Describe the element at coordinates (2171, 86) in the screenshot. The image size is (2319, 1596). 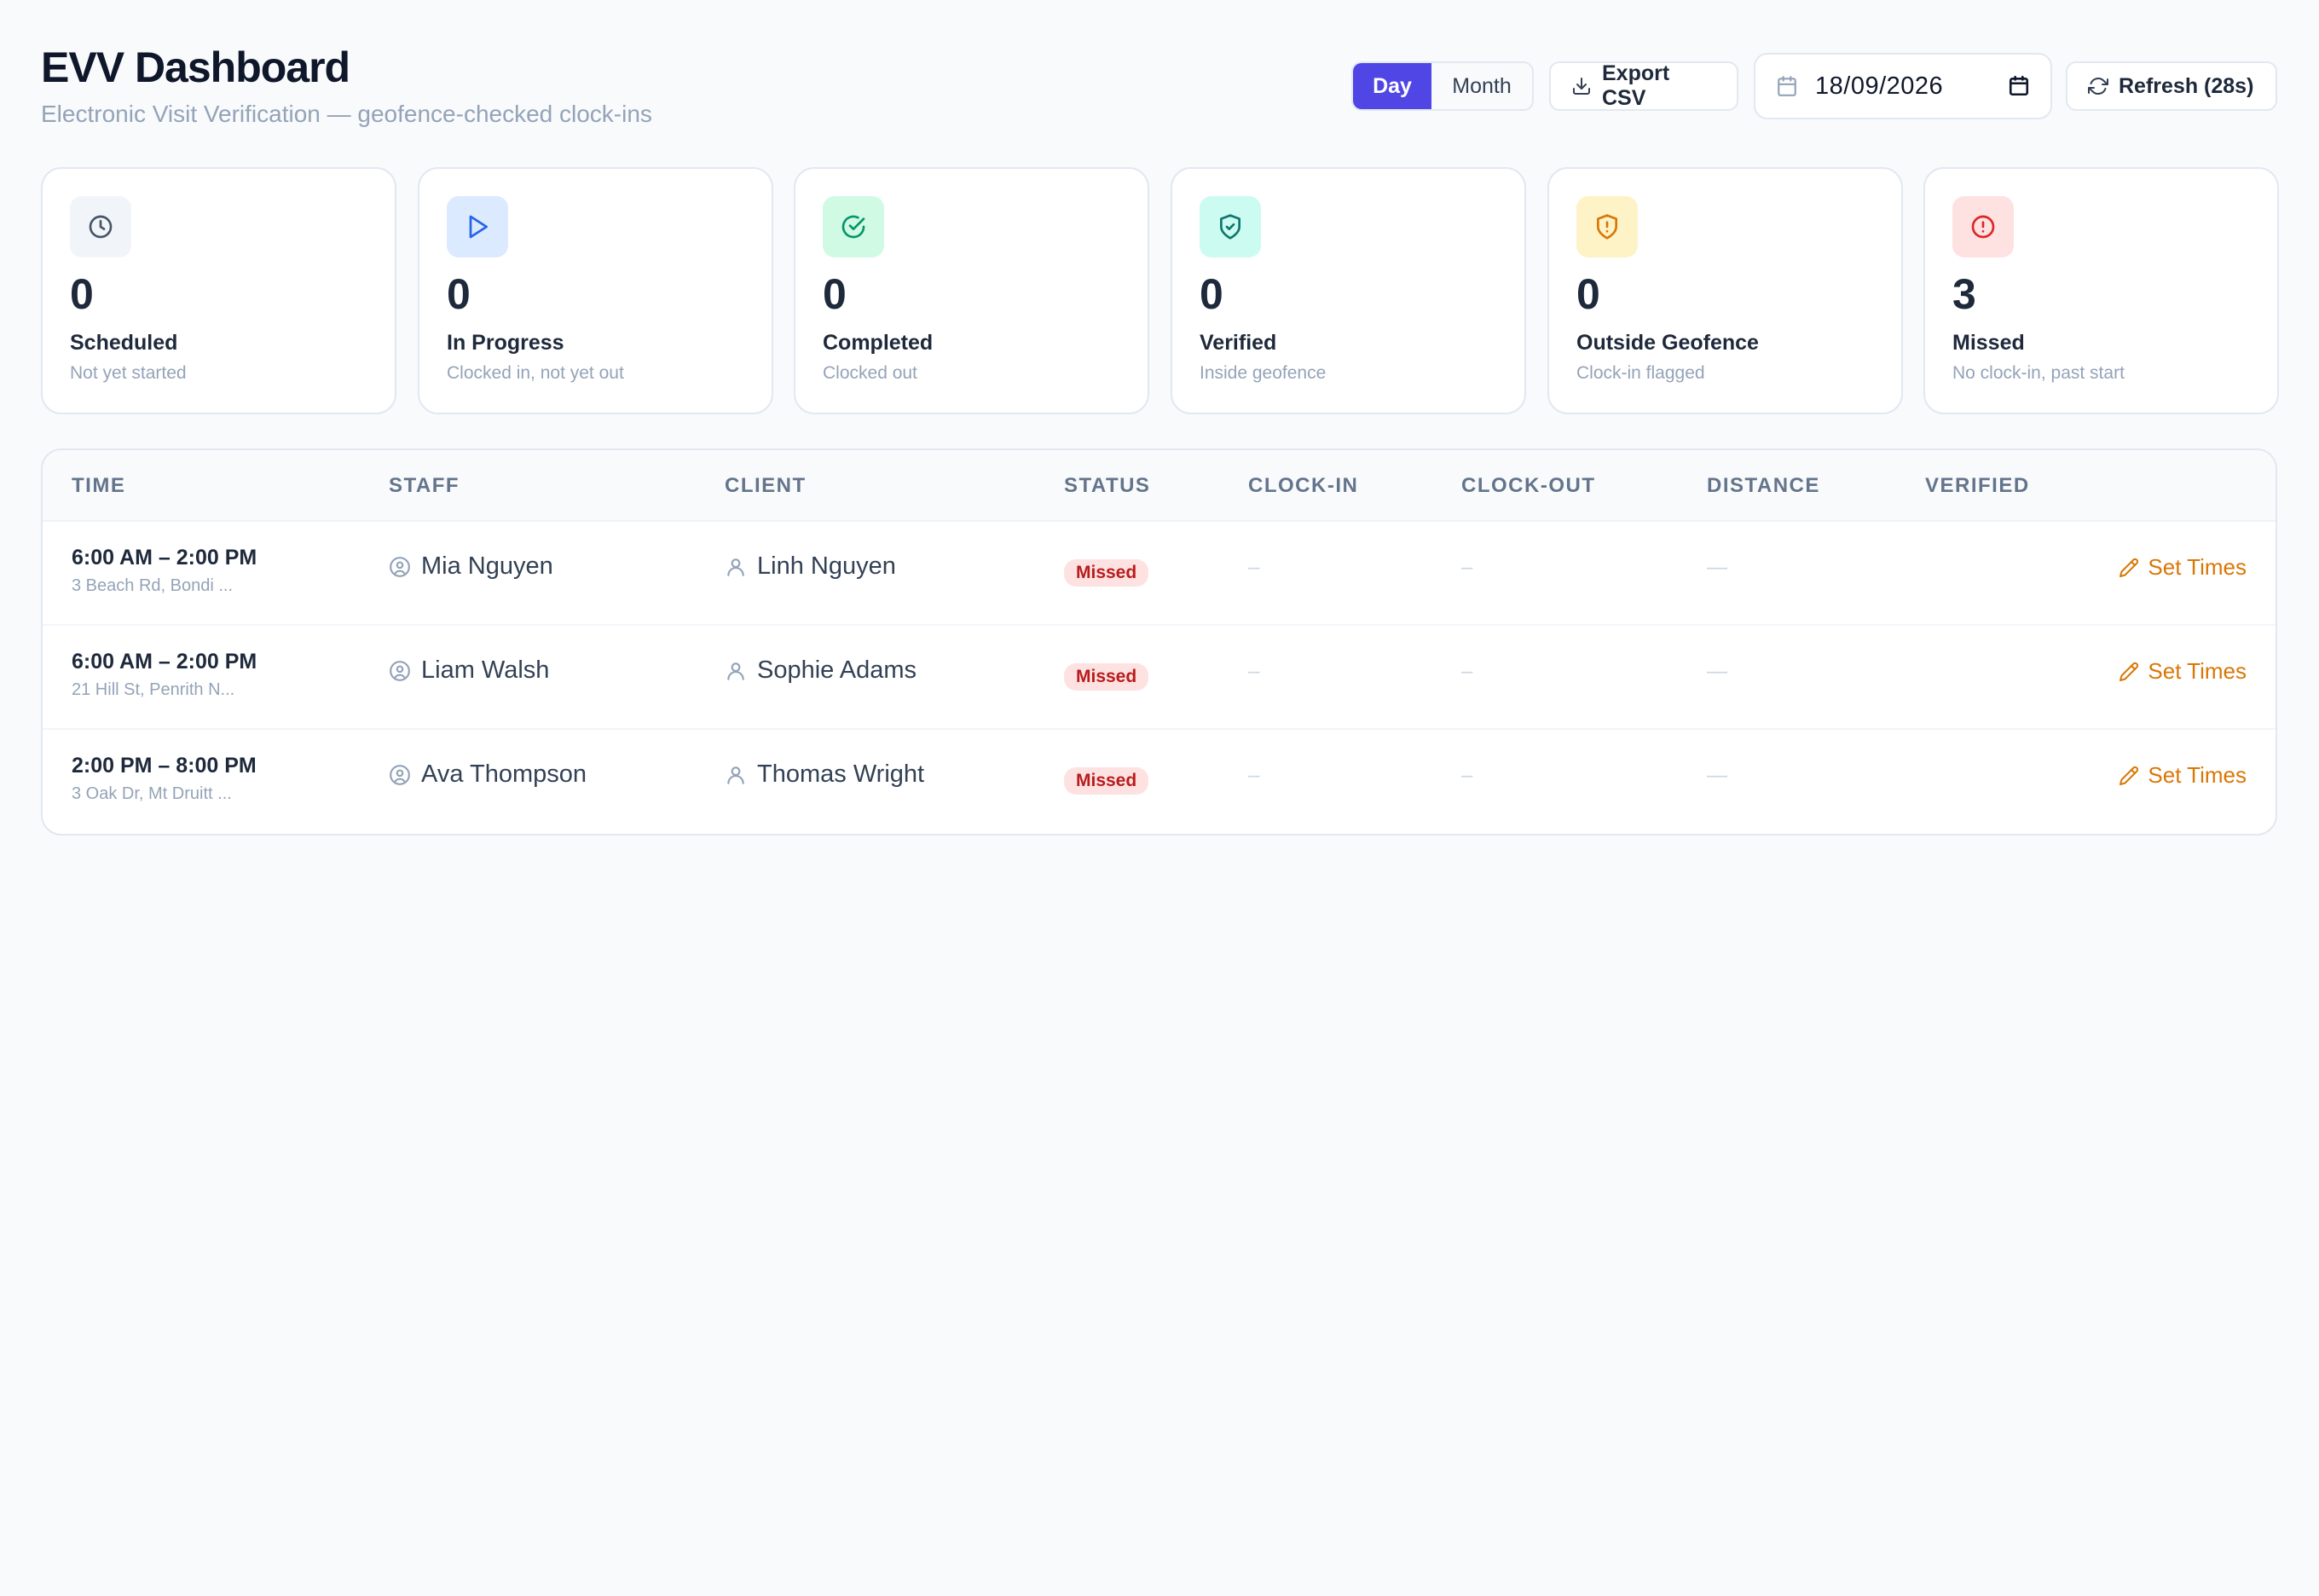
I see `refresh-button: Refresh (28s)` at that location.